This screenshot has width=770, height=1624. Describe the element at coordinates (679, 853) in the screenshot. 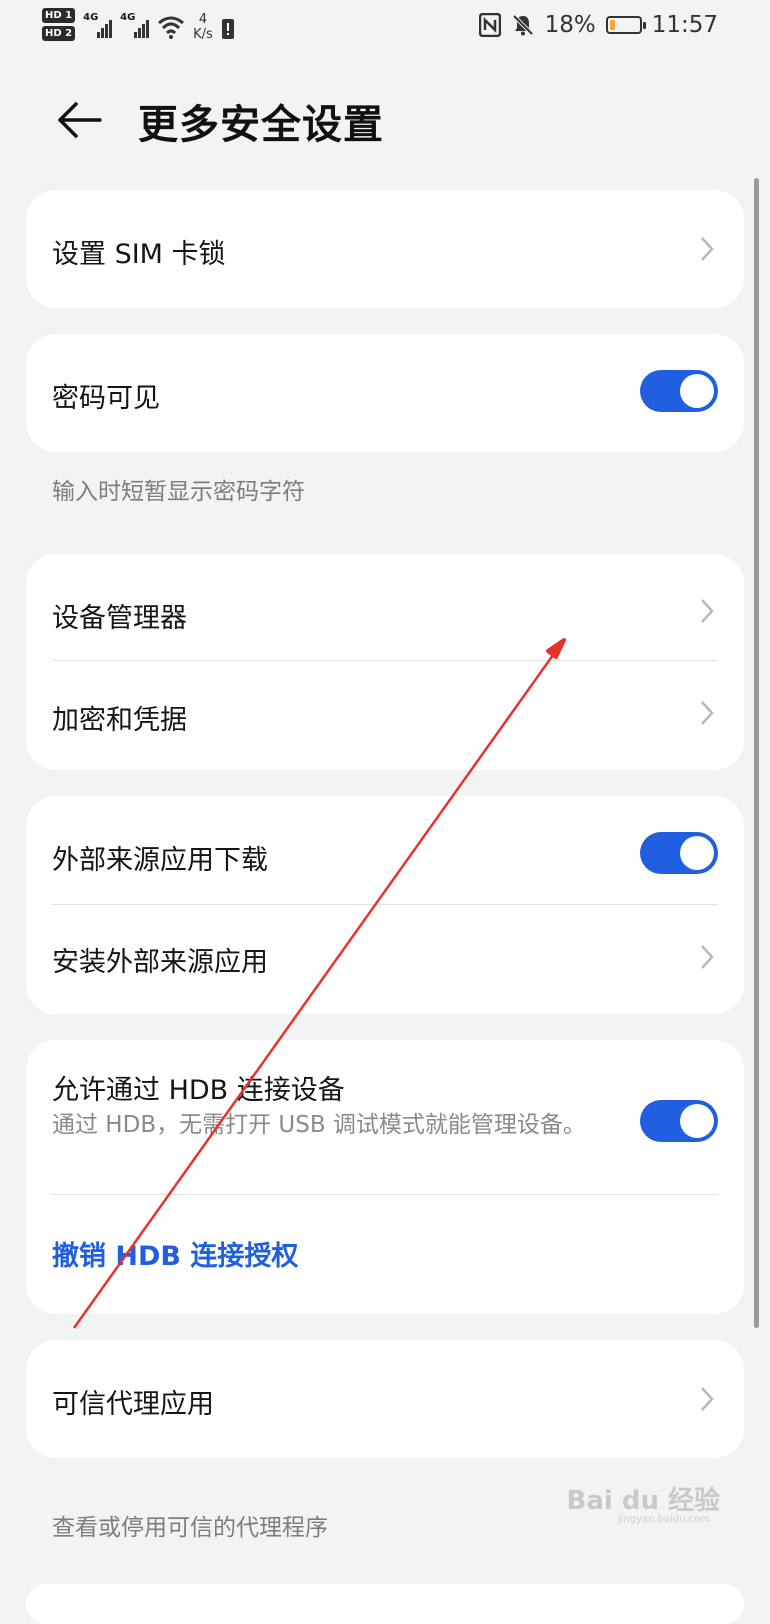

I see `external-download-toggle` at that location.